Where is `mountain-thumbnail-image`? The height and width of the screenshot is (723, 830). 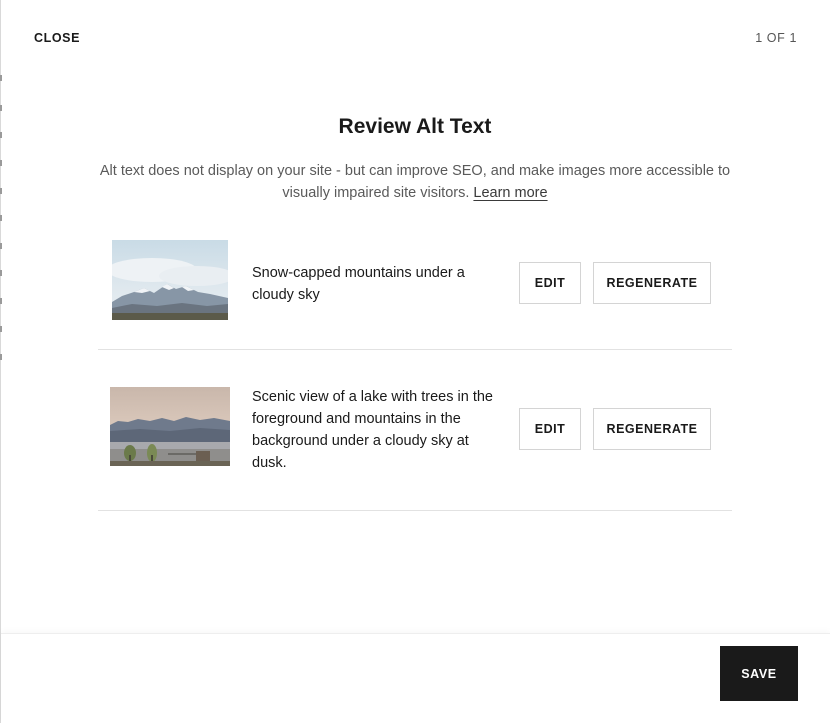
mountain-thumbnail-image is located at coordinates (170, 280).